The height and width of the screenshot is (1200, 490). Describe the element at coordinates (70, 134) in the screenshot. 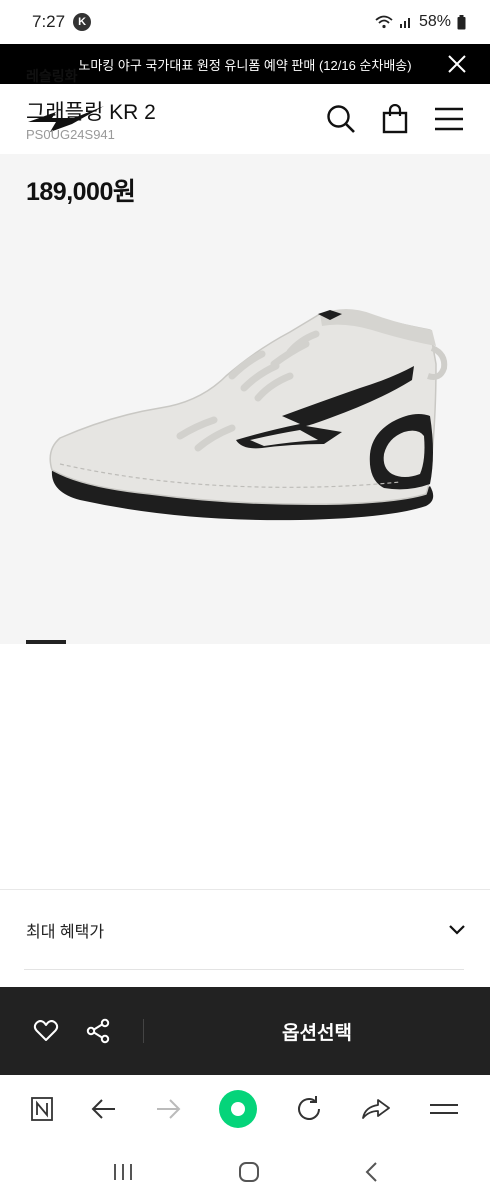

I see `product-code: PS0UG24S941` at that location.